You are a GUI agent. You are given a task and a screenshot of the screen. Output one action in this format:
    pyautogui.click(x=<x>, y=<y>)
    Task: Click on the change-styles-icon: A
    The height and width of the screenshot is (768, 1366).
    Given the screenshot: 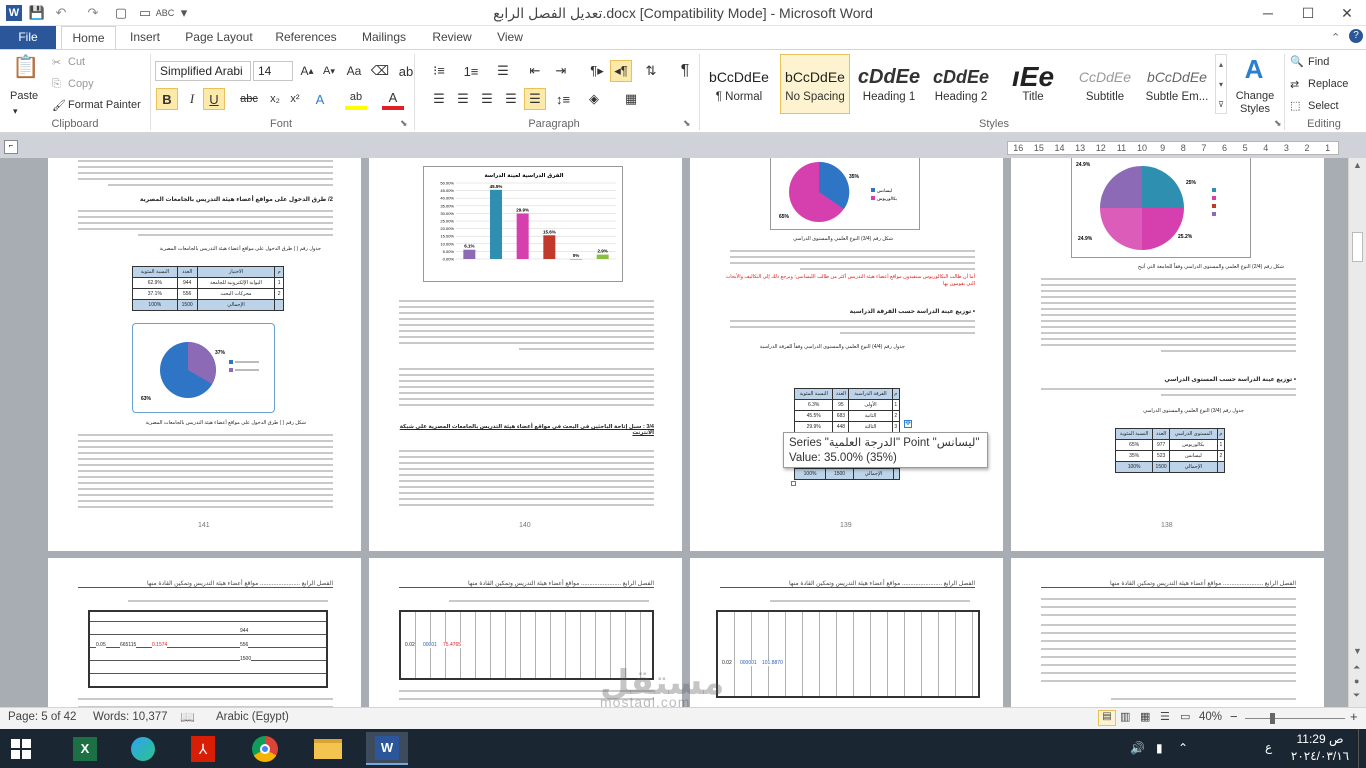 What is the action you would take?
    pyautogui.click(x=1254, y=69)
    